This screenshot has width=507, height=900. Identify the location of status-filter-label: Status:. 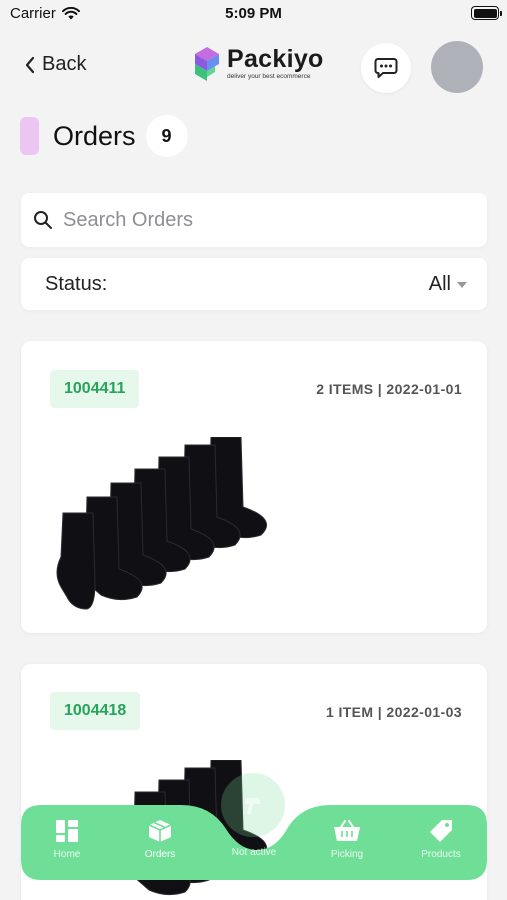
(76, 283).